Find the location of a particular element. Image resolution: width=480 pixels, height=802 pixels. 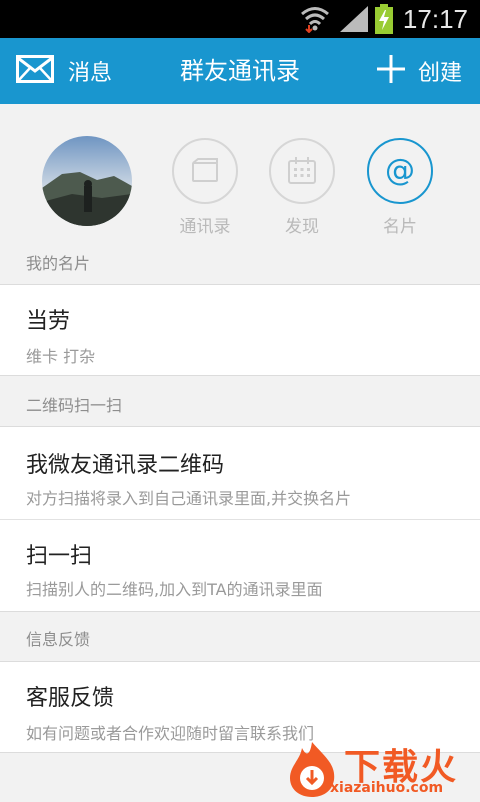

plus-icon is located at coordinates (391, 71).